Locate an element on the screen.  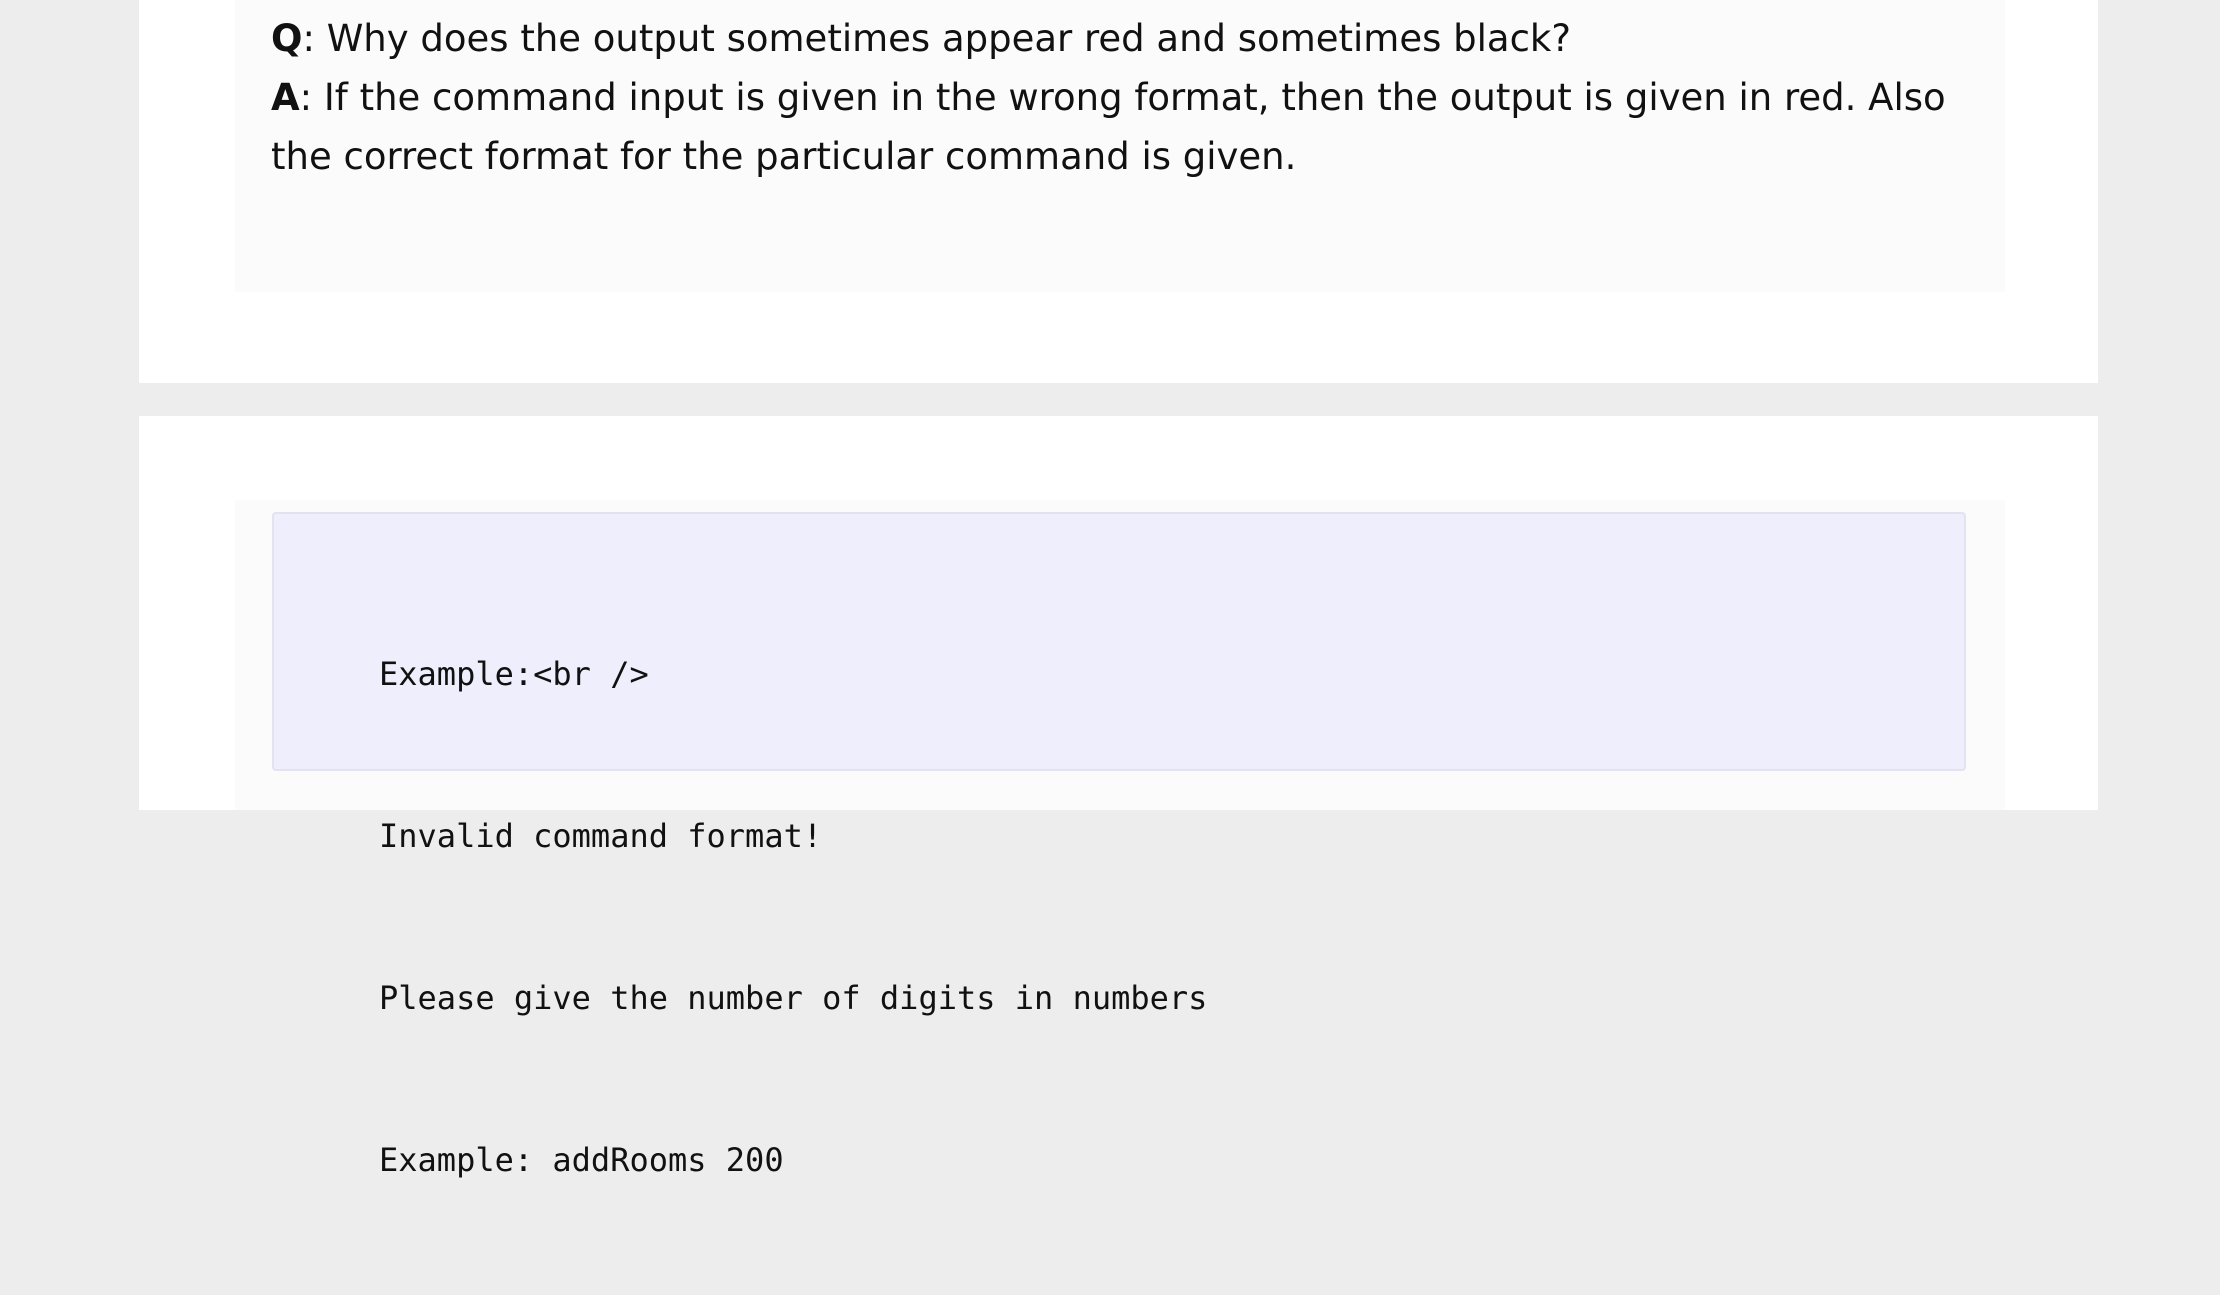
answer-label: A is located at coordinates (285, 97).